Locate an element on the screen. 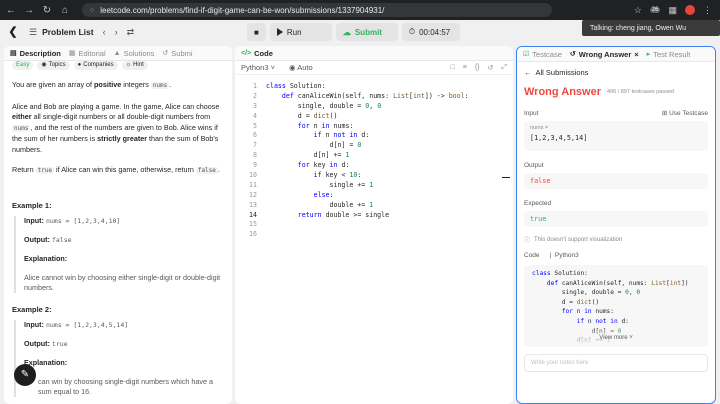 The width and height of the screenshot is (720, 404). code-text: return double >= single is located at coordinates (343, 214).